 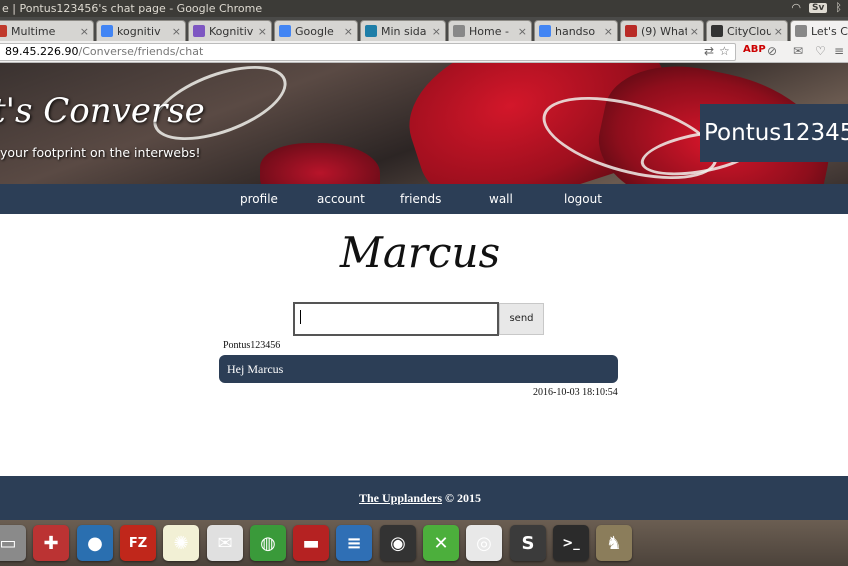 I want to click on tab-label: Let's Co, so click(x=829, y=31).